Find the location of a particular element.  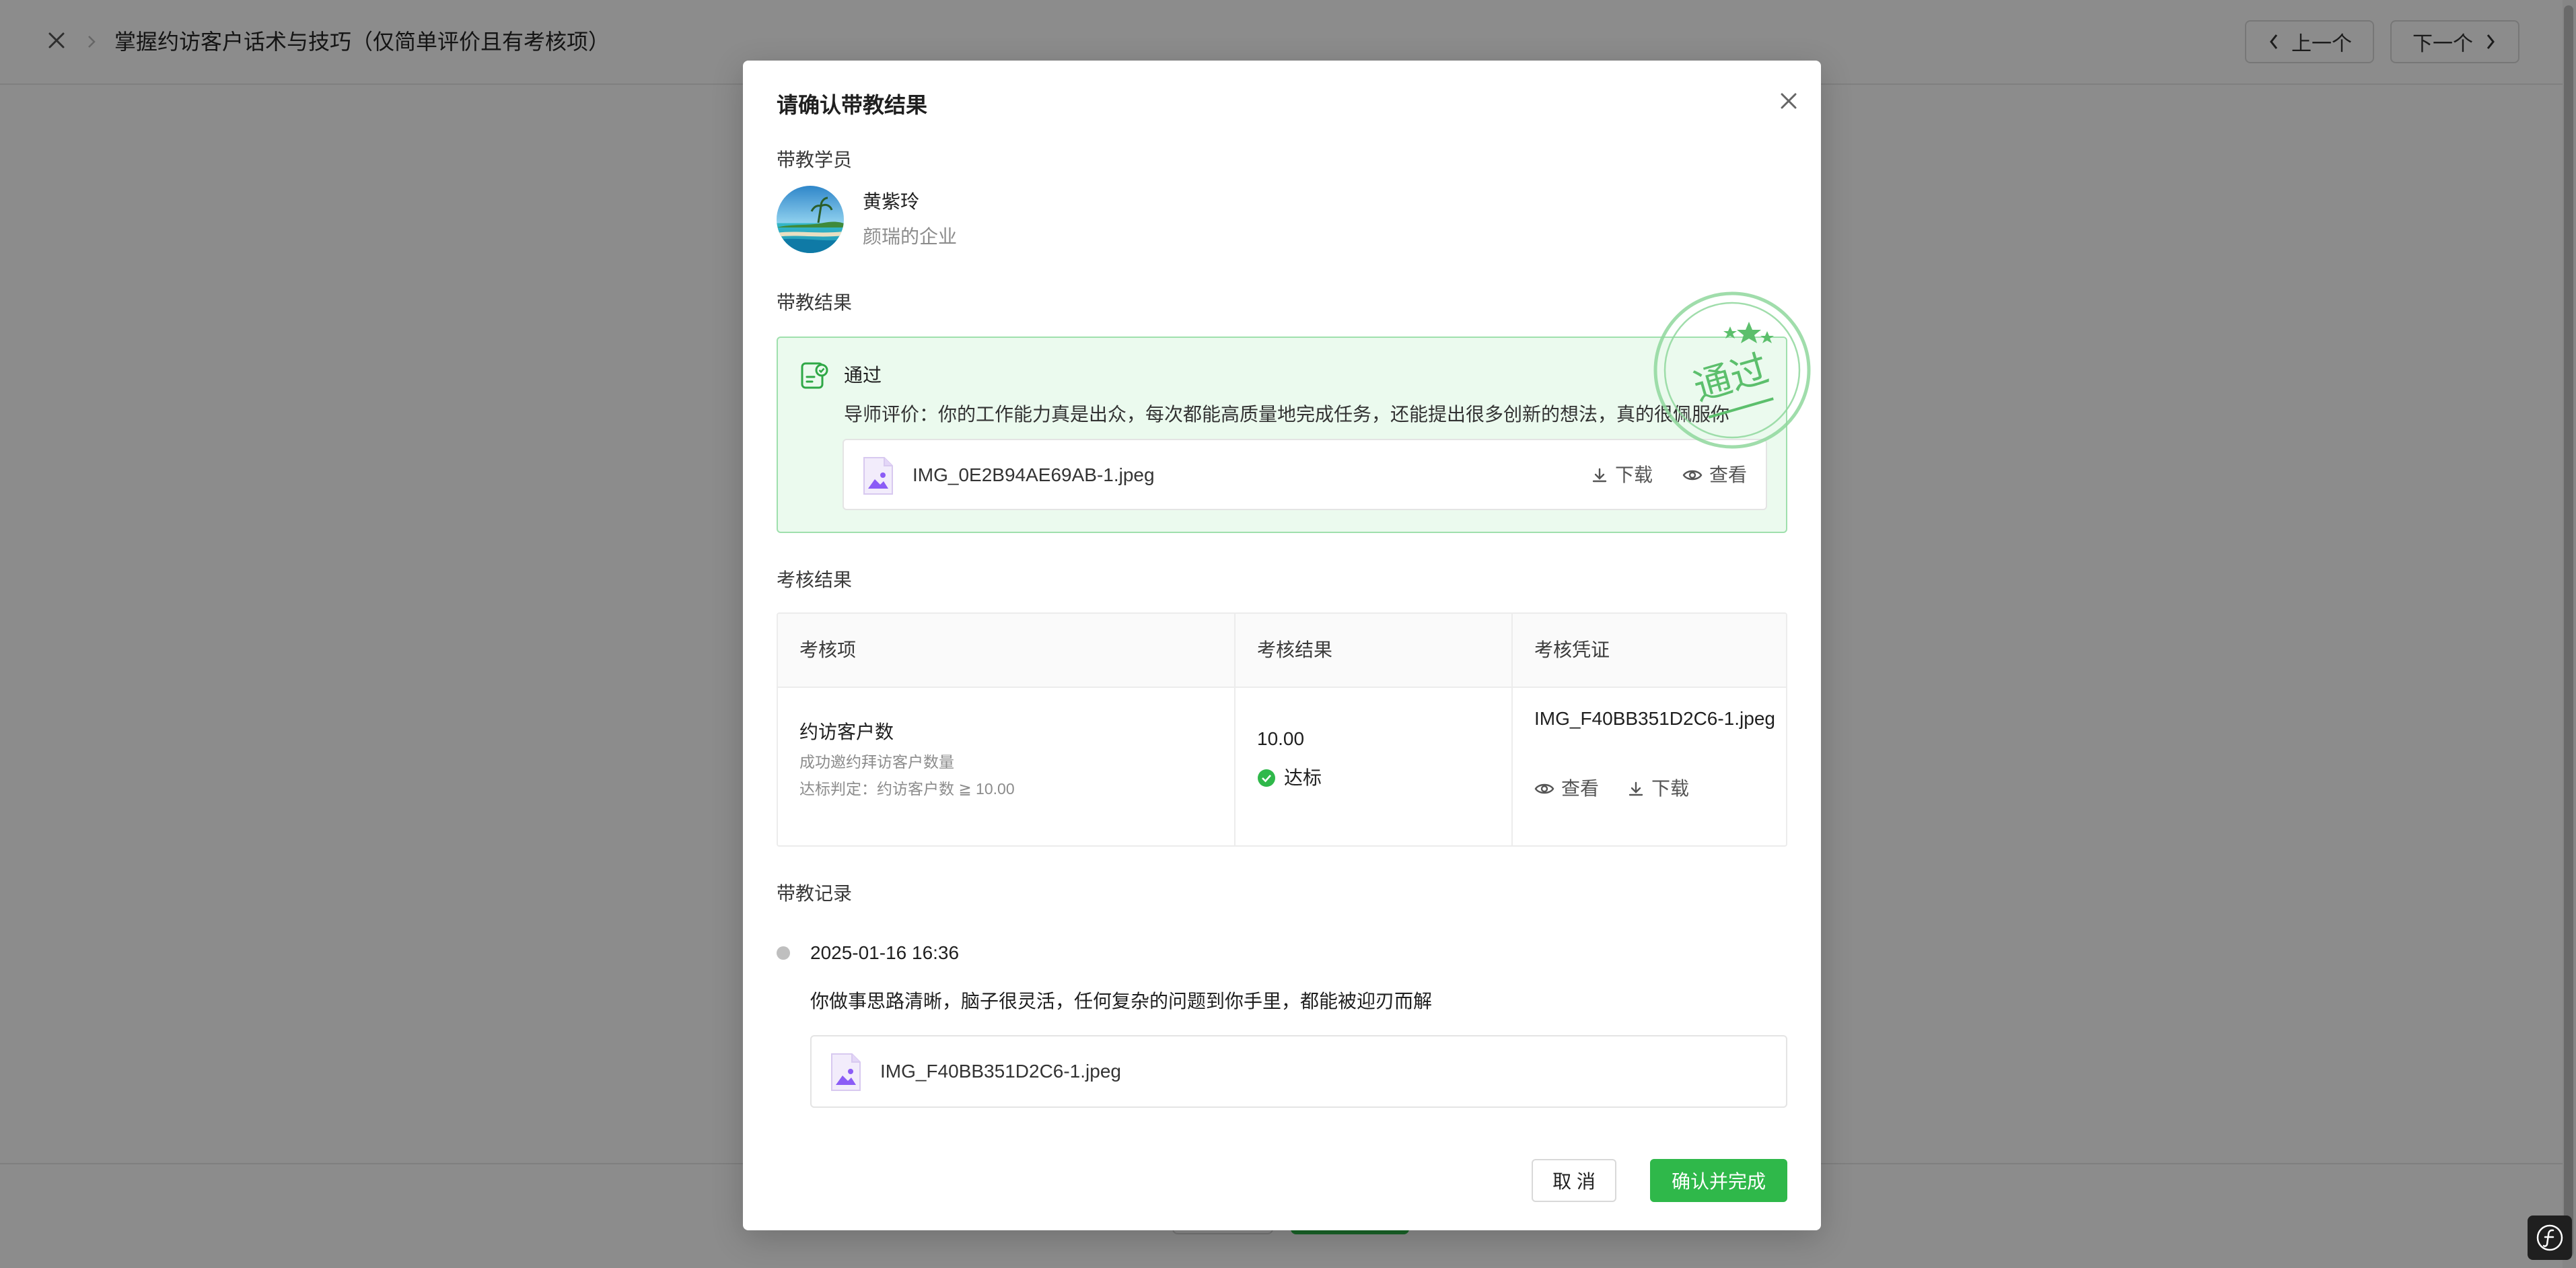

avatar is located at coordinates (810, 219).